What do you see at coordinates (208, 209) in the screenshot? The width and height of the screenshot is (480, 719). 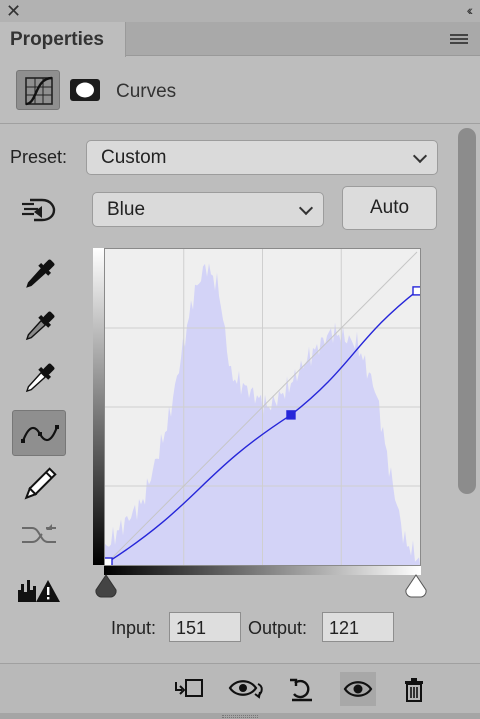 I see `channel-select: Blue` at bounding box center [208, 209].